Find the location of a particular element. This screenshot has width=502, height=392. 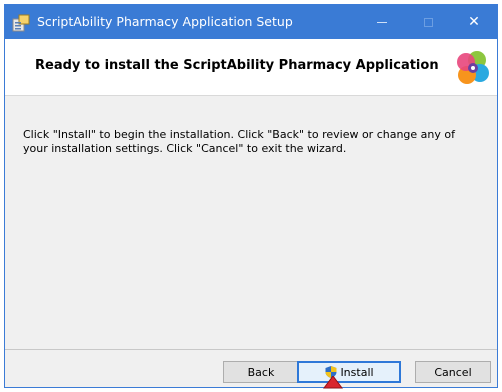

window-title: ScriptAbility Pharmacy Application Setup is located at coordinates (165, 21).